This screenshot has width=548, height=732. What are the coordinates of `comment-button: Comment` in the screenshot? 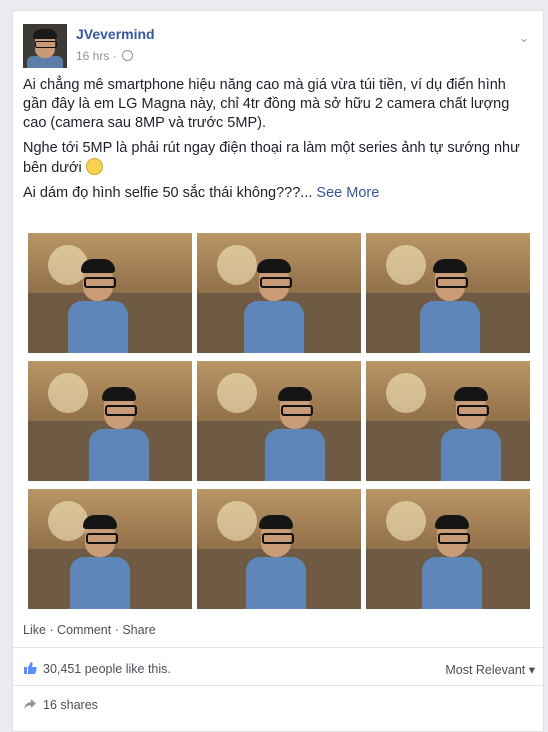 It's located at (84, 630).